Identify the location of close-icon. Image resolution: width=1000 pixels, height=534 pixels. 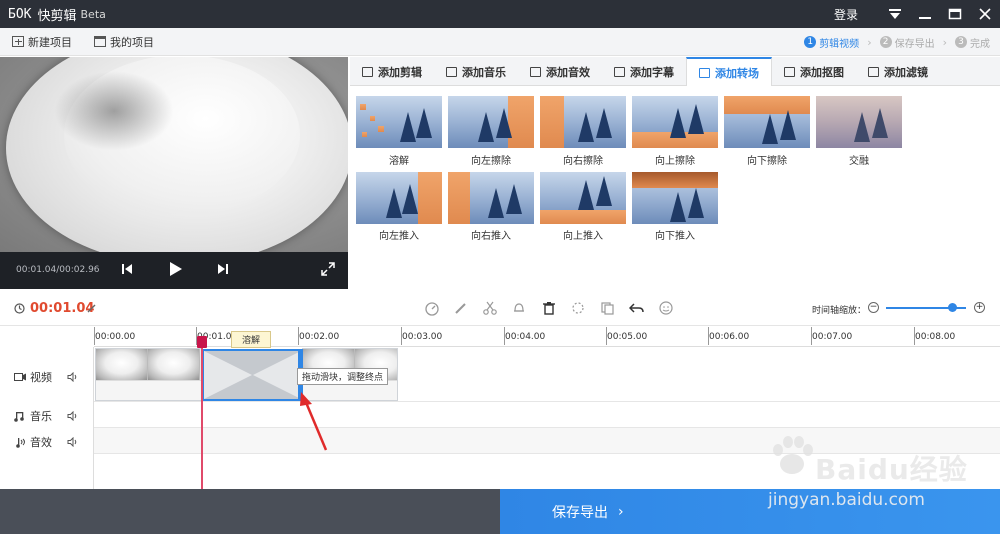
(985, 14).